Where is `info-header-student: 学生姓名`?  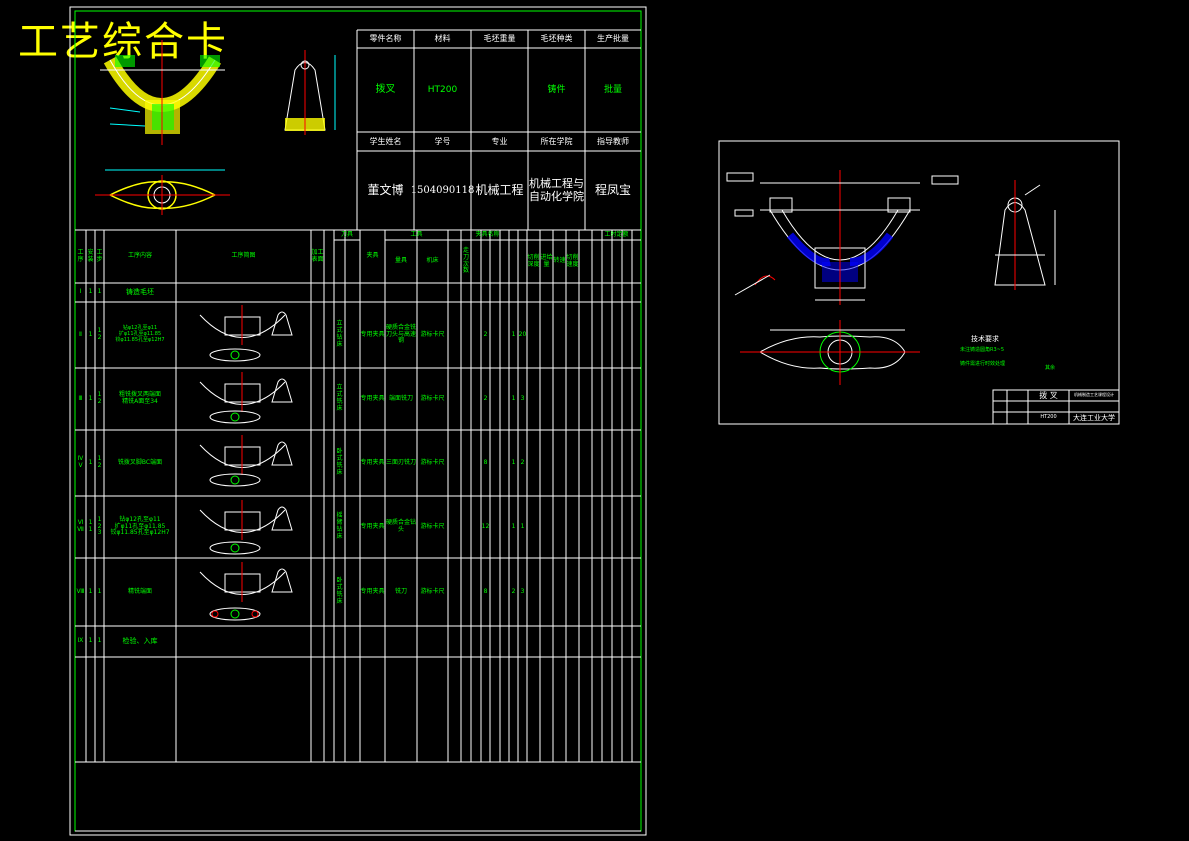
info-header-student: 学生姓名 is located at coordinates (385, 141).